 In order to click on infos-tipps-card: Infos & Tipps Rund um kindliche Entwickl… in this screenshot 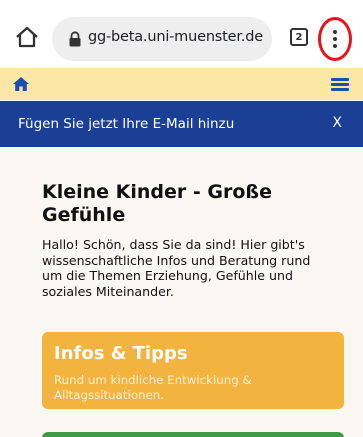, I will do `click(193, 370)`.